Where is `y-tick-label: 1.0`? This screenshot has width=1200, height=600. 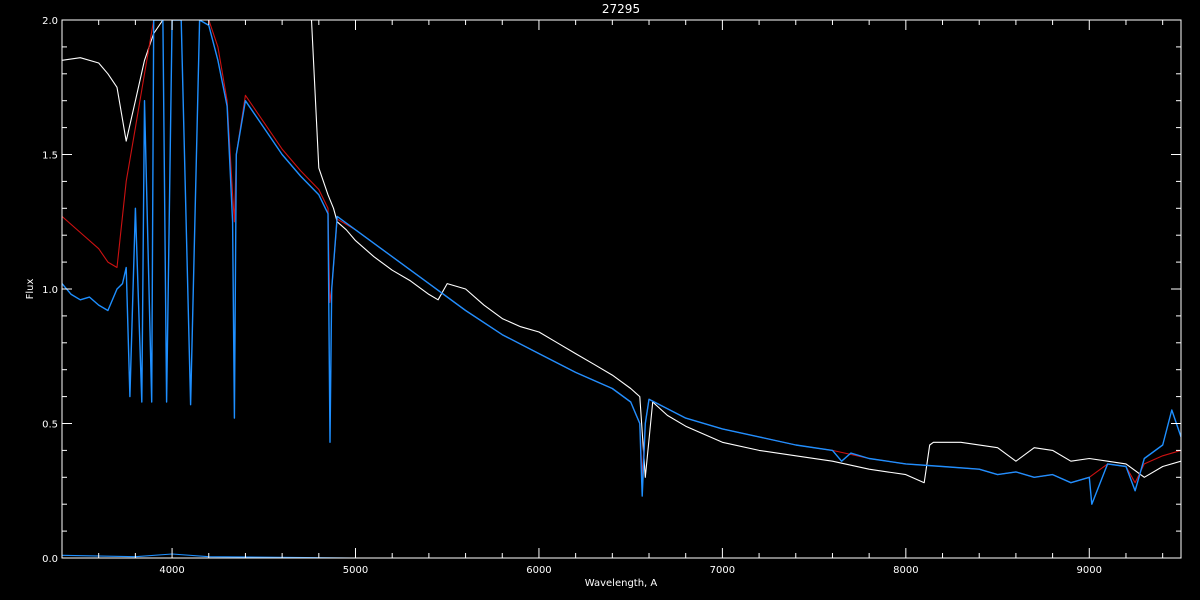 y-tick-label: 1.0 is located at coordinates (50, 290).